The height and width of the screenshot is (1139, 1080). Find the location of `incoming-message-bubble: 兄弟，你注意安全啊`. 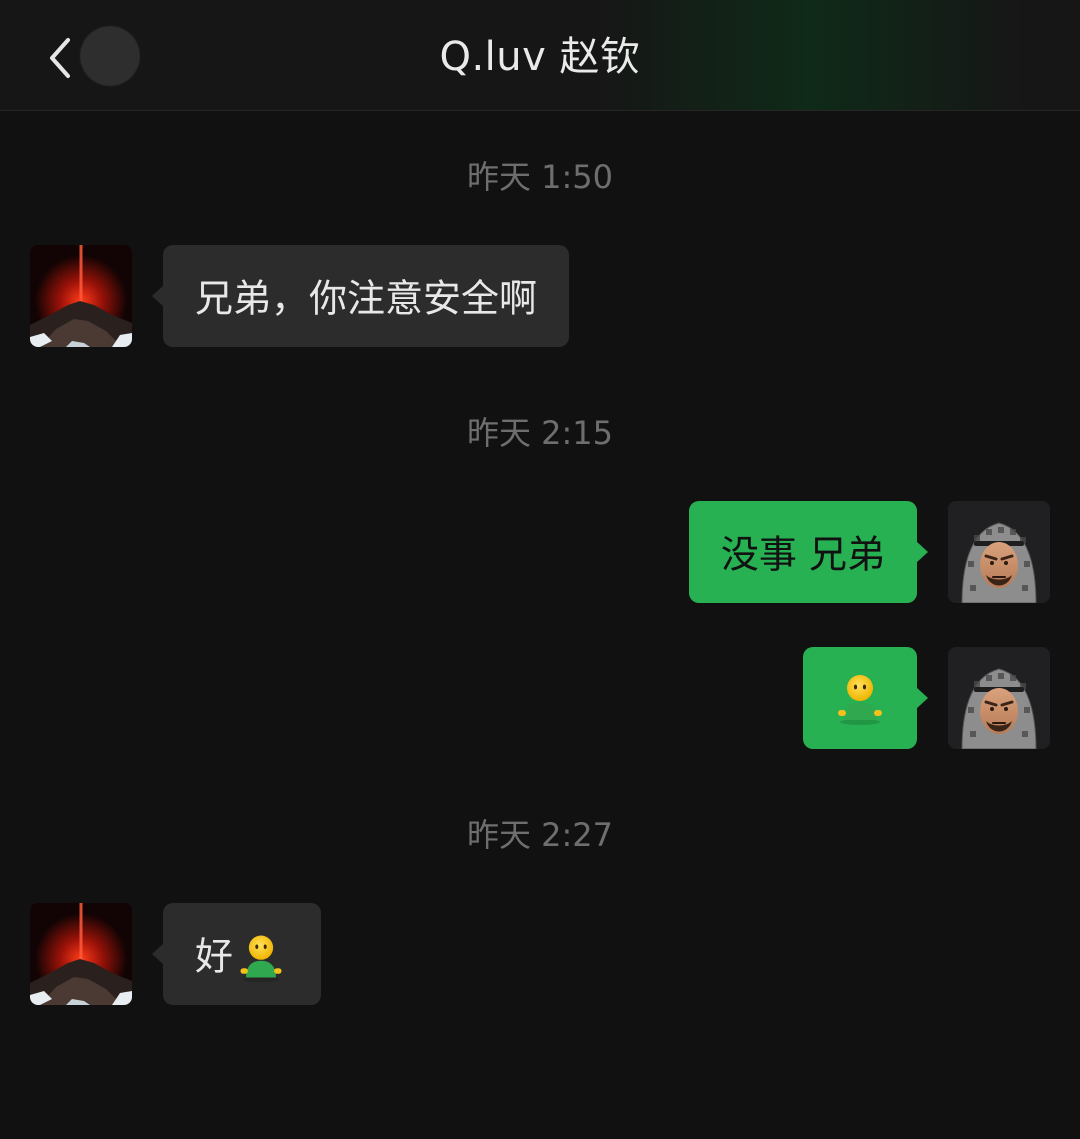

incoming-message-bubble: 兄弟，你注意安全啊 is located at coordinates (360, 296).